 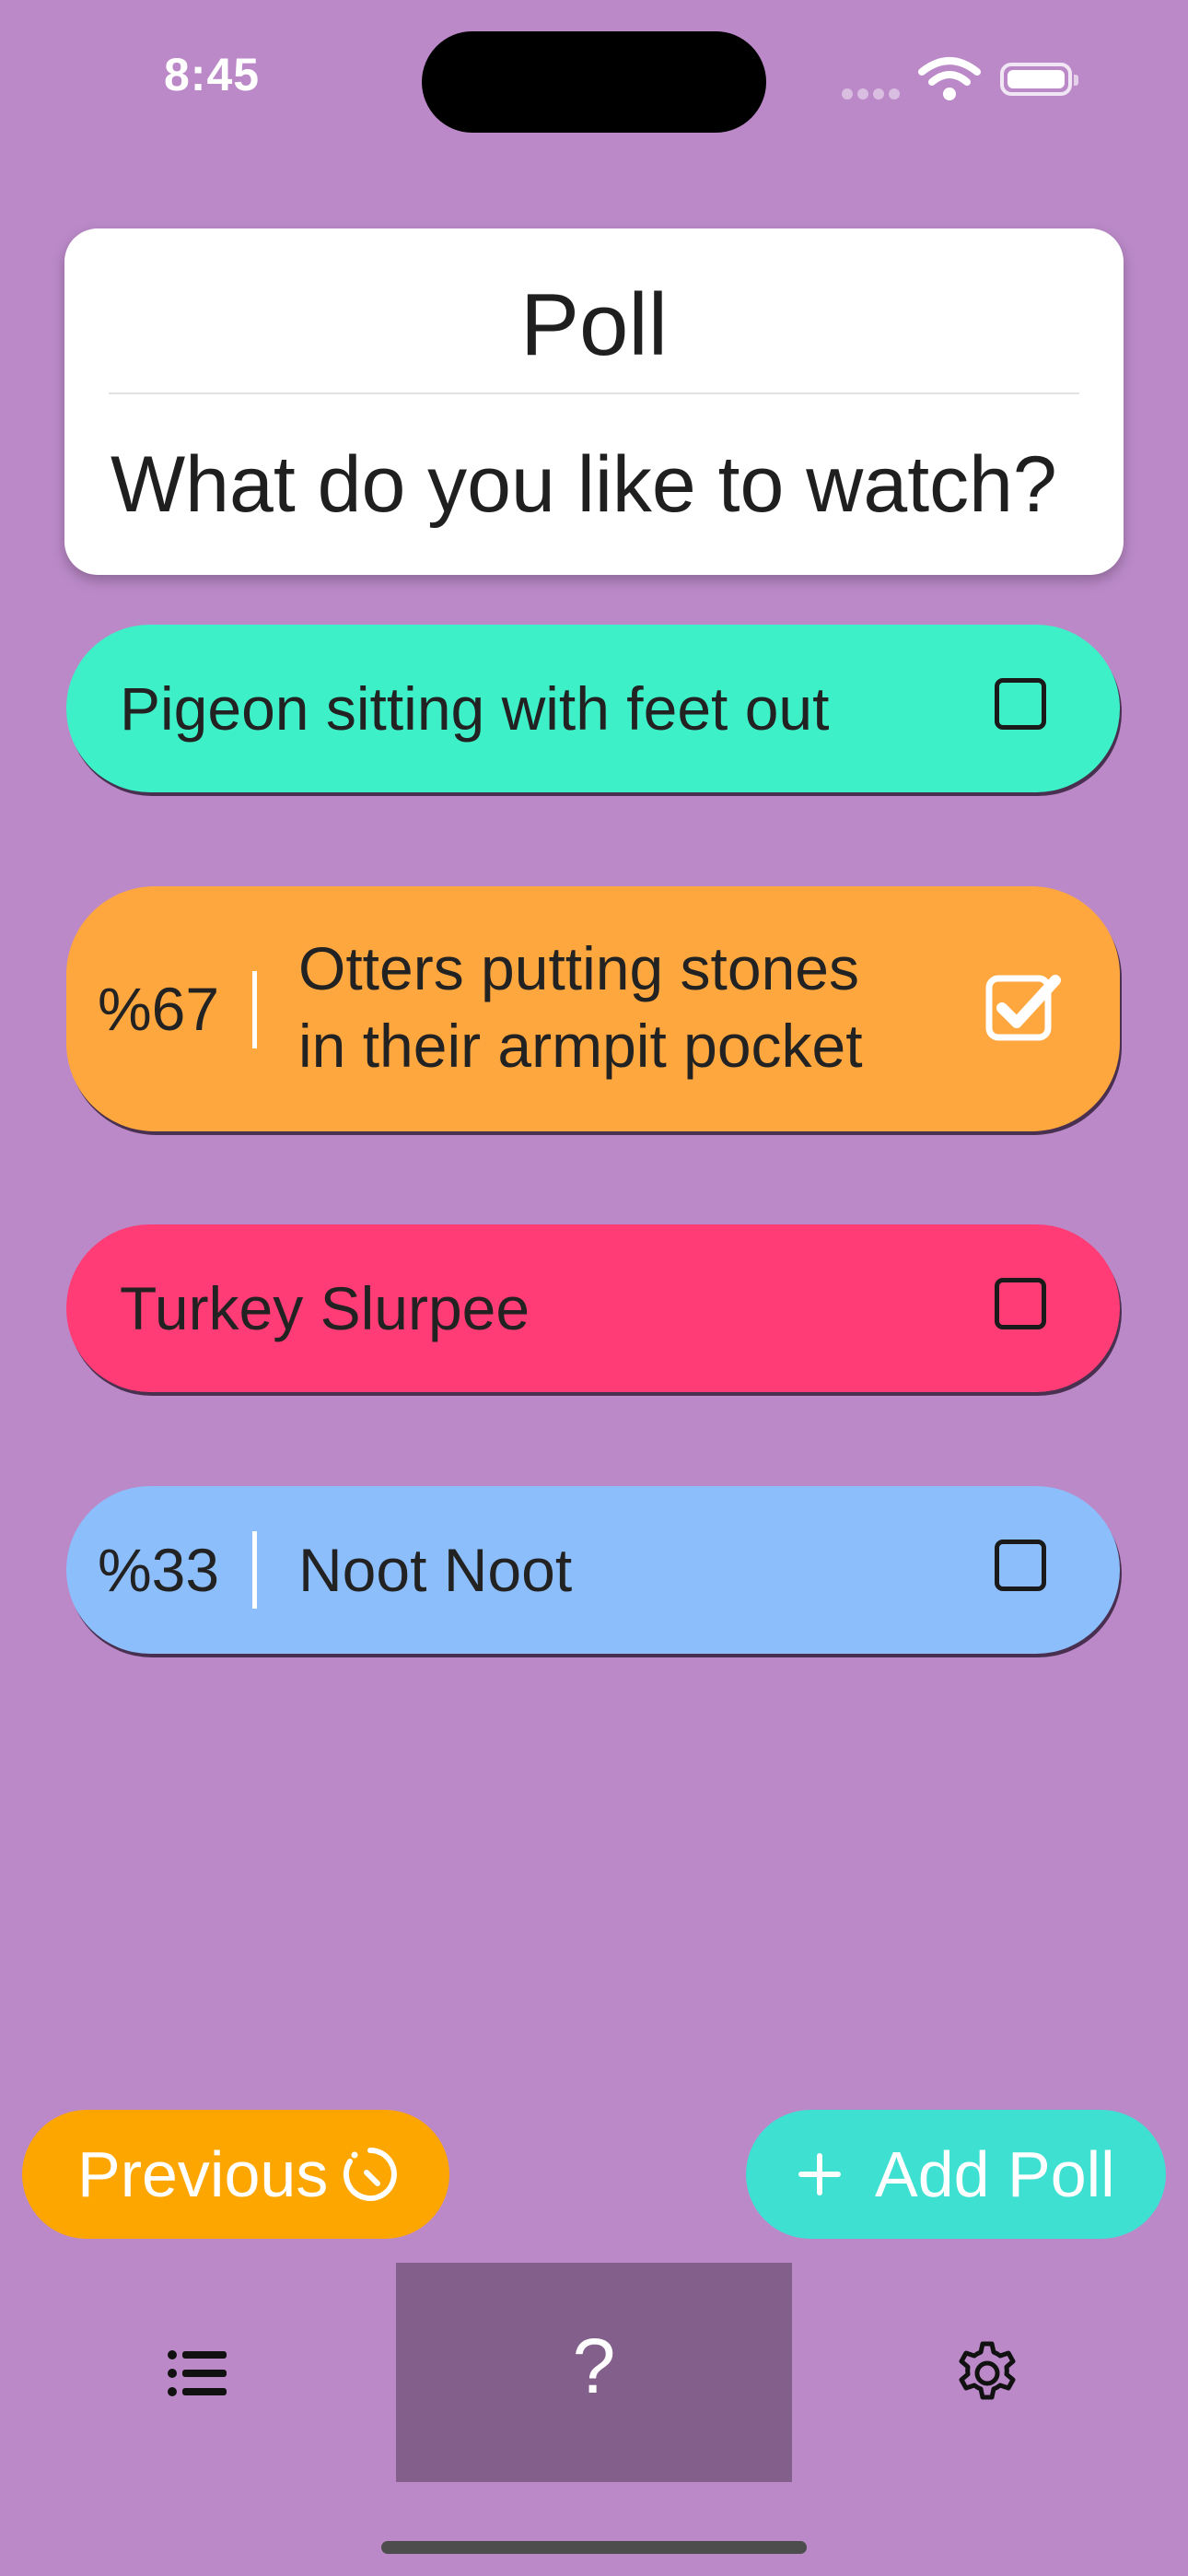 I want to click on poll-question: What do you like to watch?, so click(x=584, y=484).